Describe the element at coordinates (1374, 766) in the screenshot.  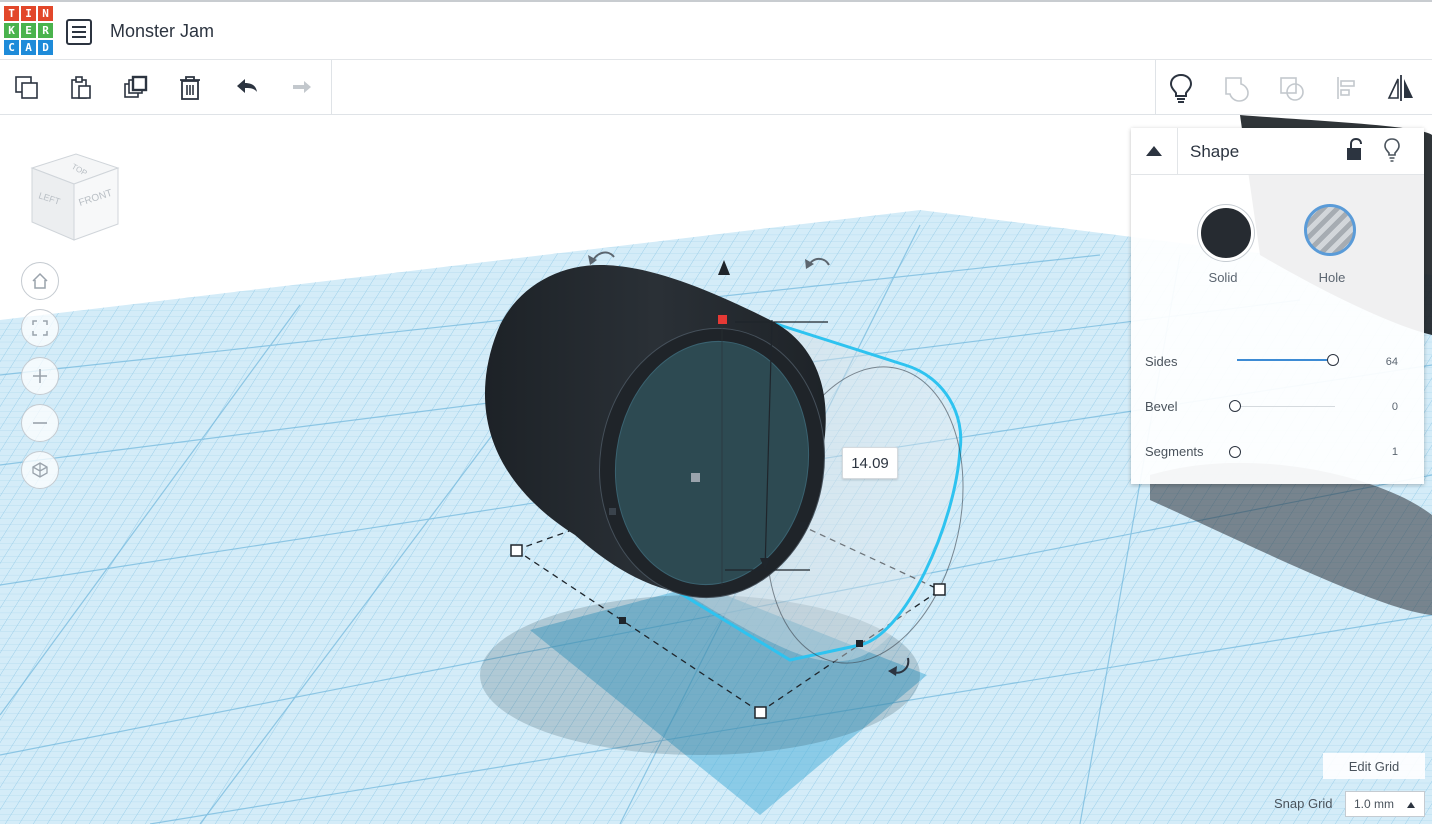
I see `edit-grid-button: Edit Grid` at that location.